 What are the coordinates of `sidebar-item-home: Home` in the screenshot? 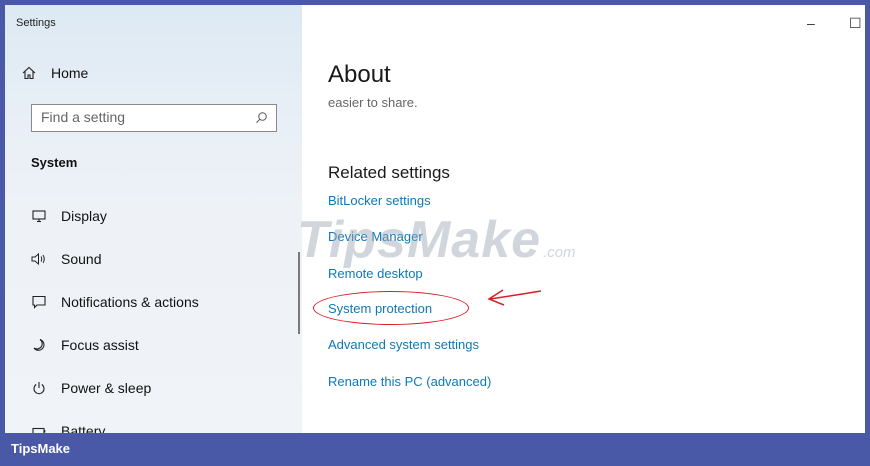 It's located at (54, 73).